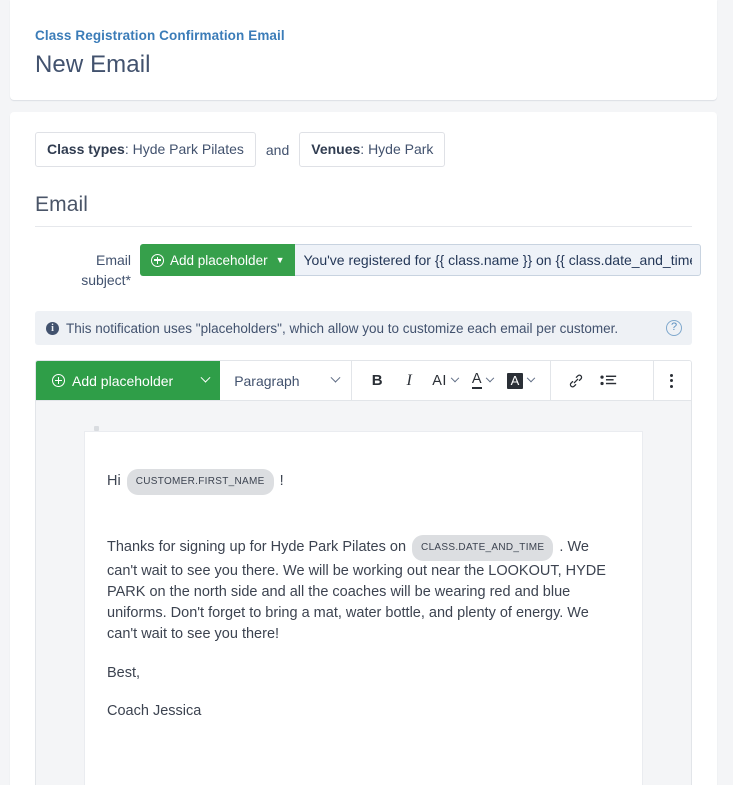 The width and height of the screenshot is (733, 785). I want to click on chip-class-types: Class types: Hyde Park Pilates, so click(145, 149).